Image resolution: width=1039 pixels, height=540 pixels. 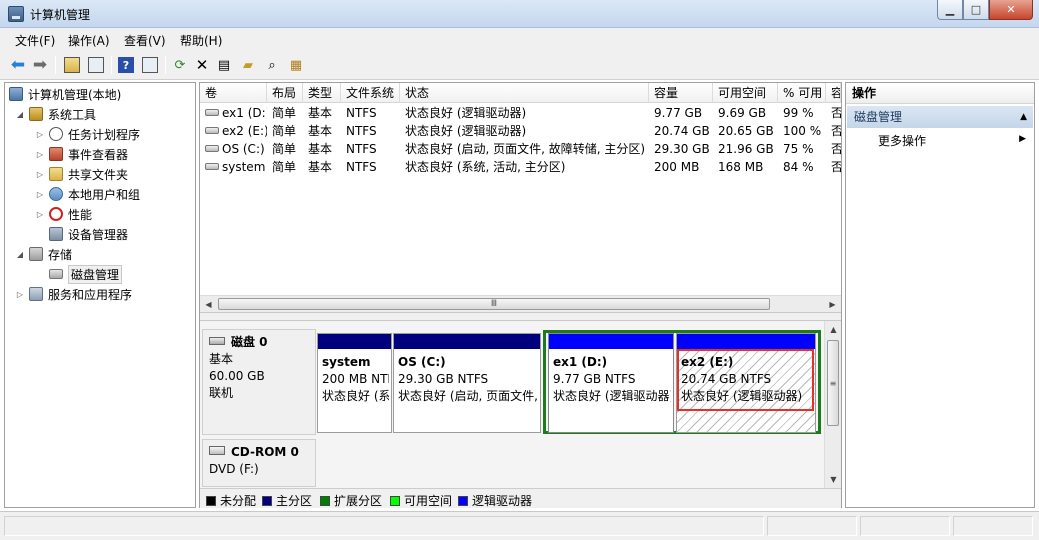 I want to click on column-header-percent-free: % 可用, so click(x=802, y=93).